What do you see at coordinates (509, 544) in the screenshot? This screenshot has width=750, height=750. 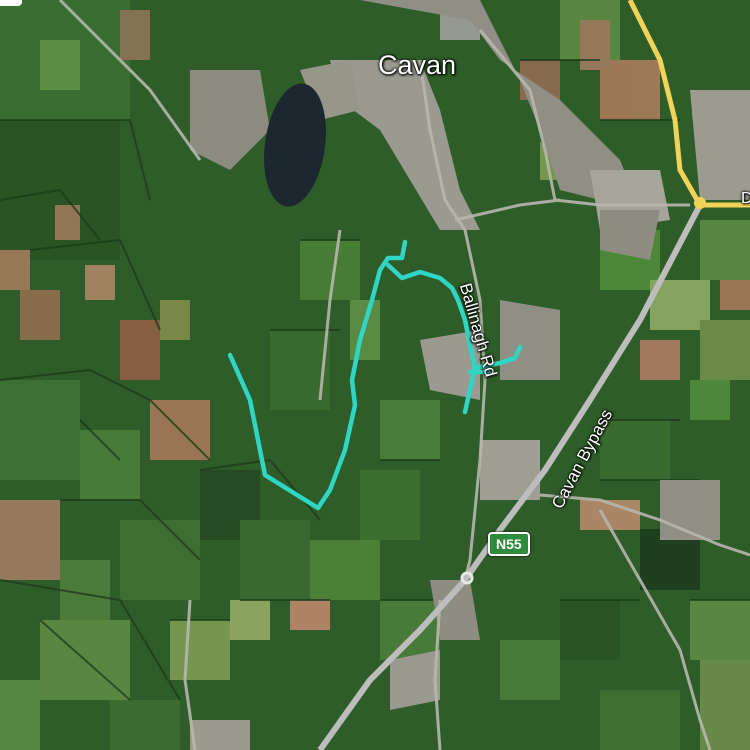 I see `n55-route-shield: N55` at bounding box center [509, 544].